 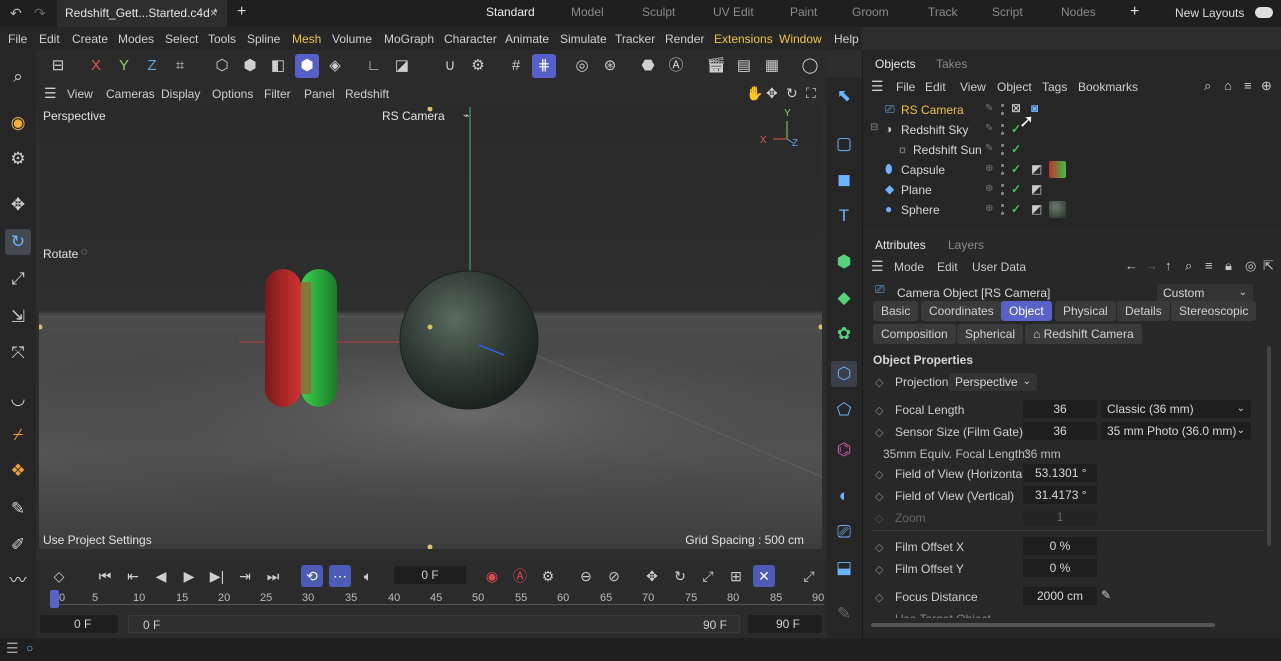 I want to click on tab-objects: Objects, so click(x=895, y=64).